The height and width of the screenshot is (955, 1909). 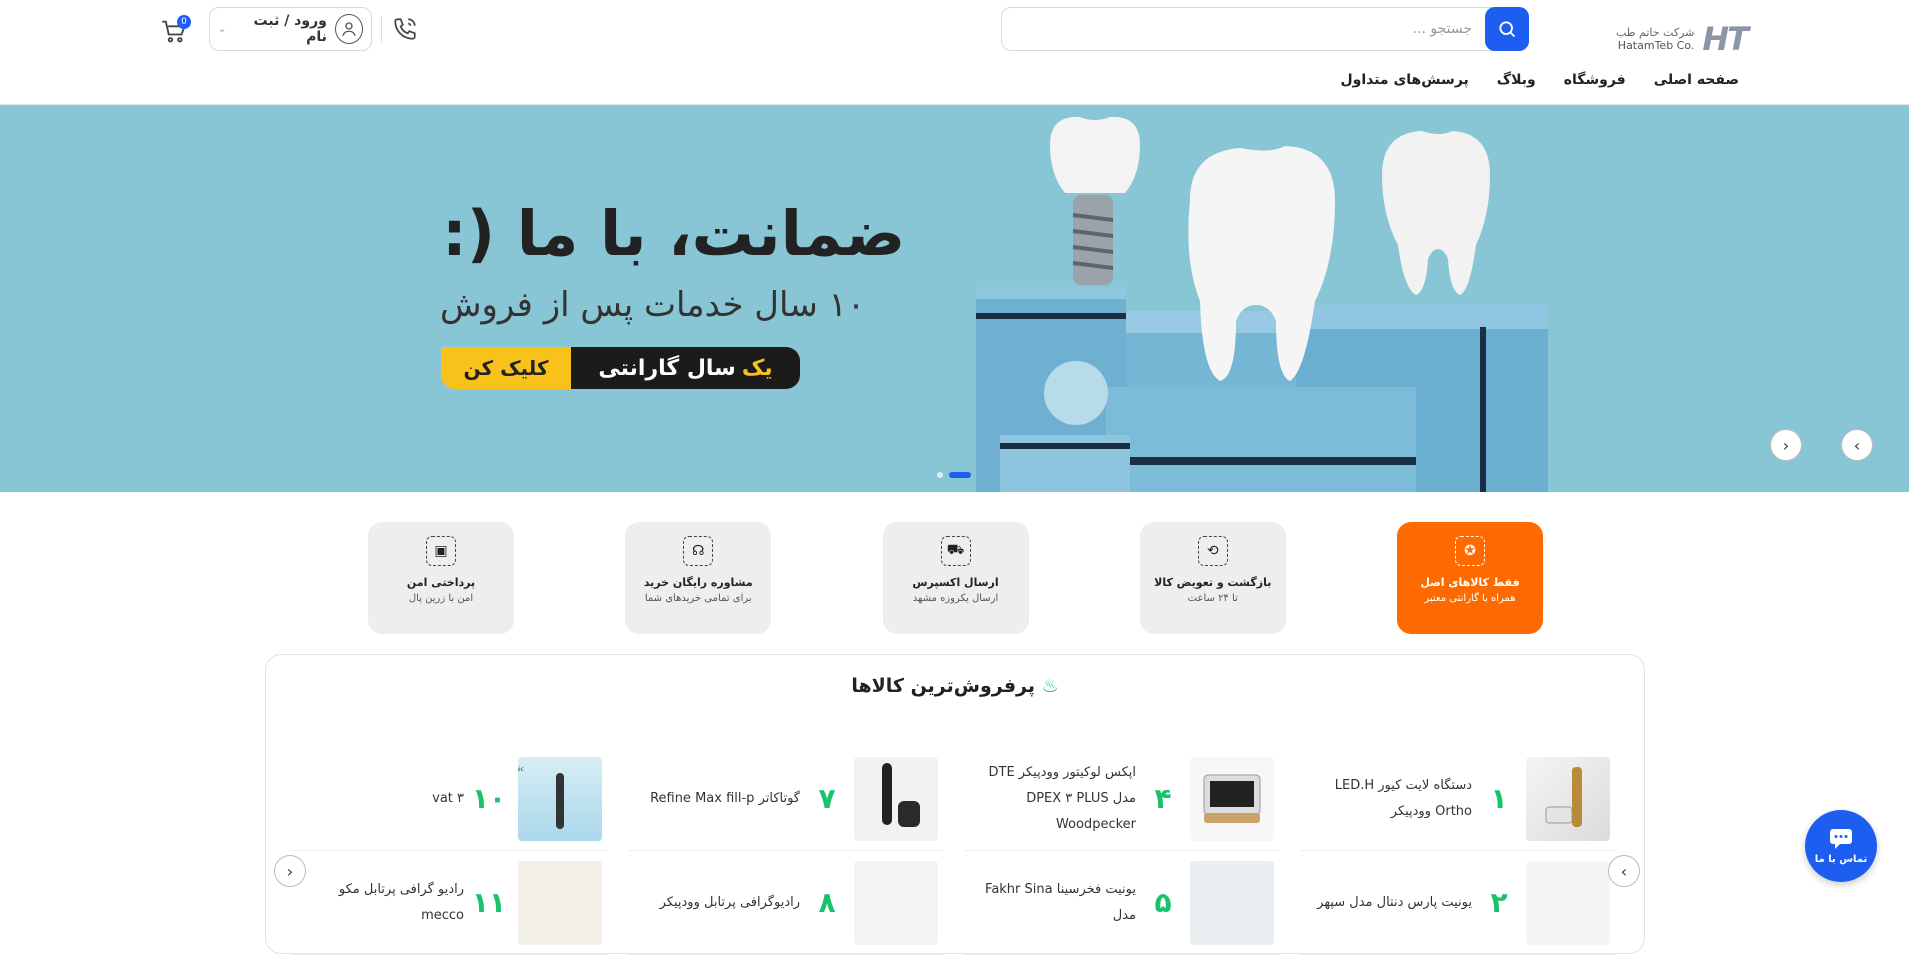 What do you see at coordinates (653, 305) in the screenshot?
I see `hero-subheadline: ۱۰ سال خدمات پس از فروش` at bounding box center [653, 305].